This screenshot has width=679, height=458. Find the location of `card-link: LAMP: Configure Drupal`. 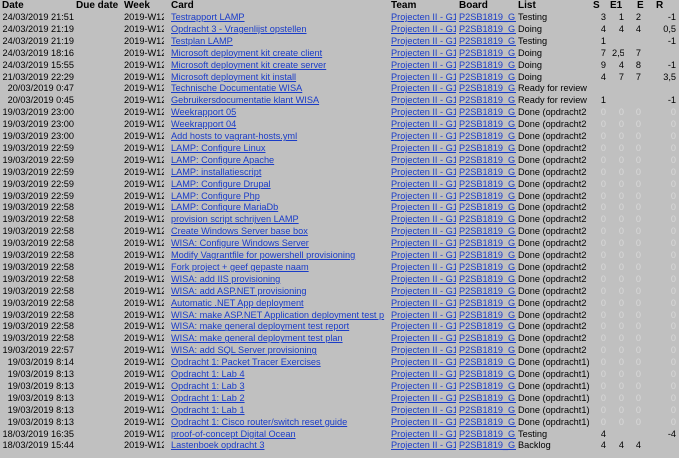

card-link: LAMP: Configure Drupal is located at coordinates (279, 185).